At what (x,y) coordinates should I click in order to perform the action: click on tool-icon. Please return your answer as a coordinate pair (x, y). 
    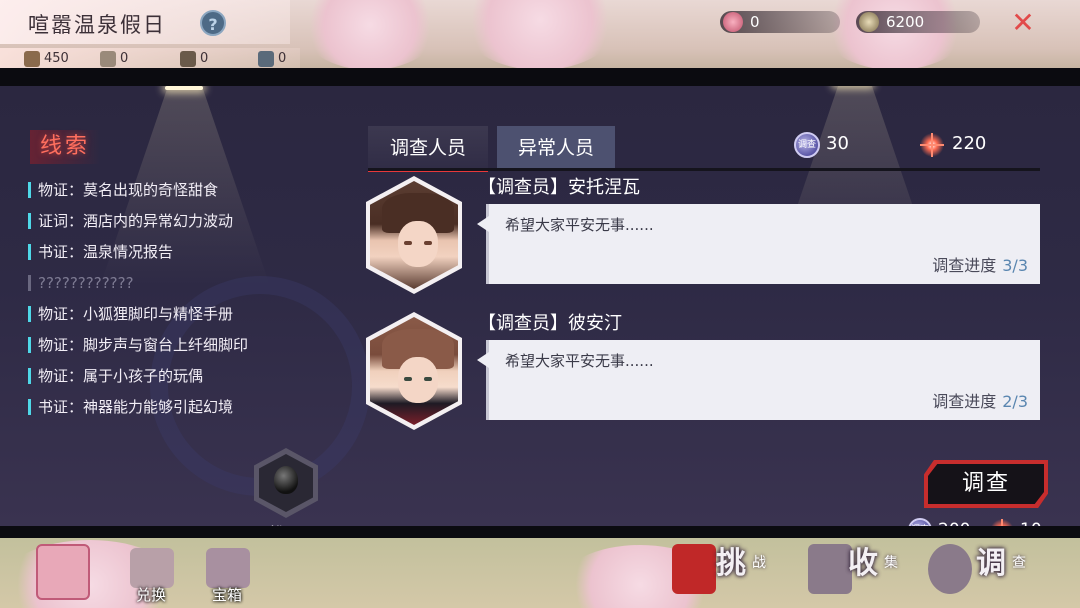
    Looking at the image, I should click on (108, 59).